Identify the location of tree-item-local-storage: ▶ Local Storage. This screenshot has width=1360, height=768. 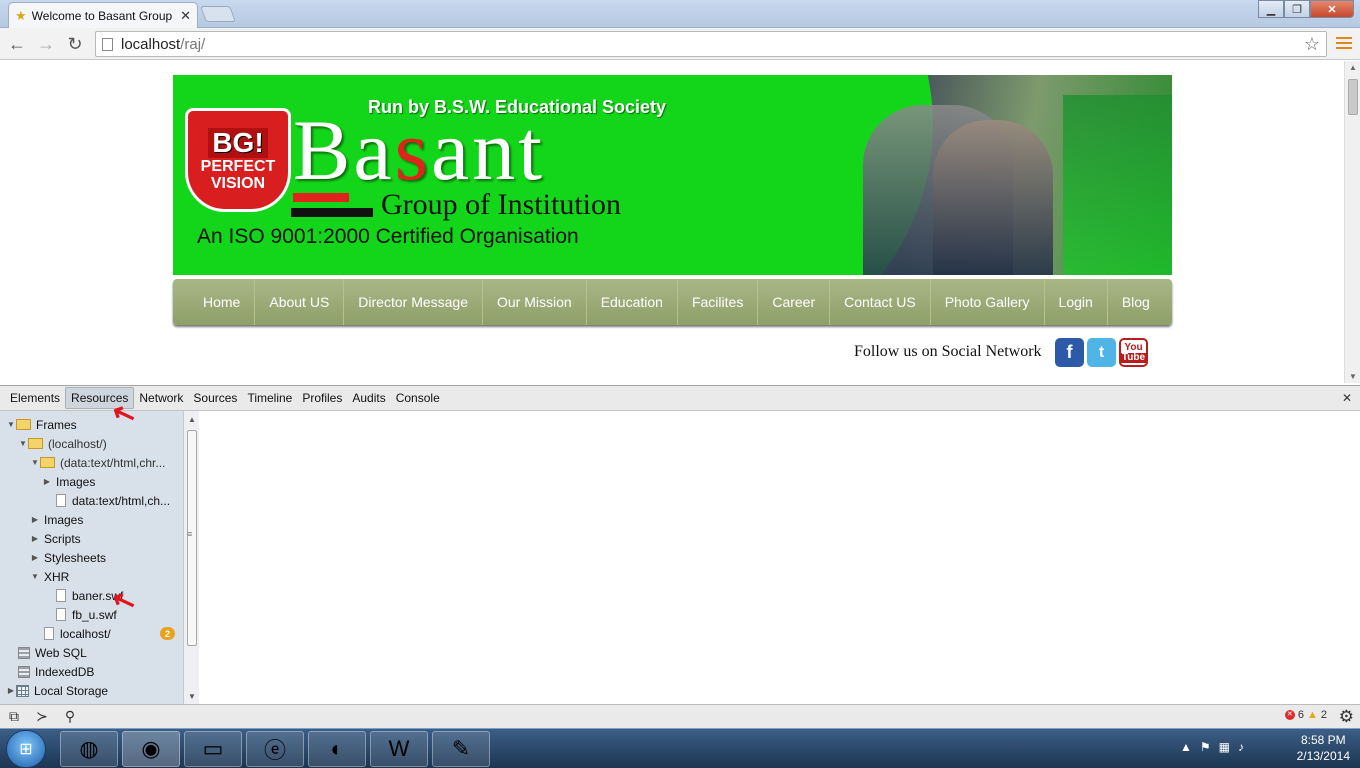
(91, 690).